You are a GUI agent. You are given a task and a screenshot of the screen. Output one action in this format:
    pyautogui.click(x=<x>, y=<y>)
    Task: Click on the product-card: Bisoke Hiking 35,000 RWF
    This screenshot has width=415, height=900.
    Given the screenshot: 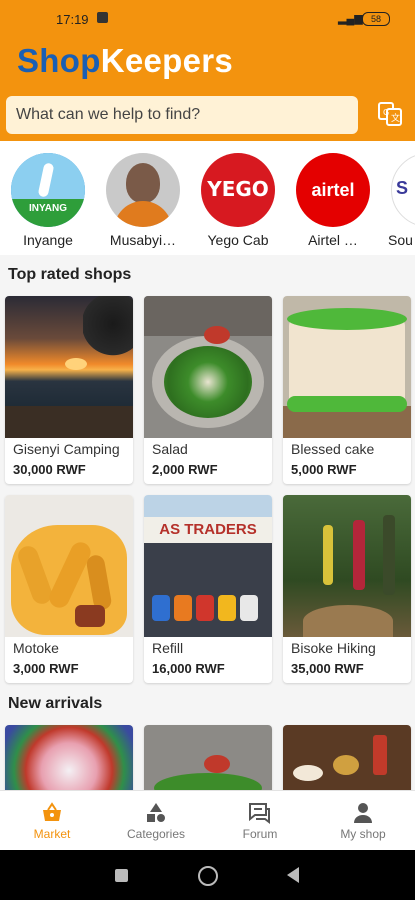 What is the action you would take?
    pyautogui.click(x=347, y=589)
    